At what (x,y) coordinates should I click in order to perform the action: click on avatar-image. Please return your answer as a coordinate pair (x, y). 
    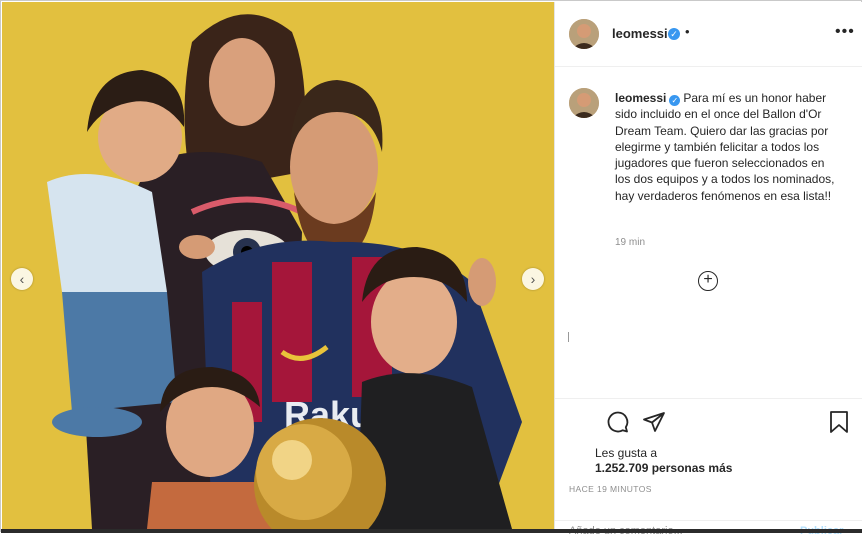
    Looking at the image, I should click on (584, 34).